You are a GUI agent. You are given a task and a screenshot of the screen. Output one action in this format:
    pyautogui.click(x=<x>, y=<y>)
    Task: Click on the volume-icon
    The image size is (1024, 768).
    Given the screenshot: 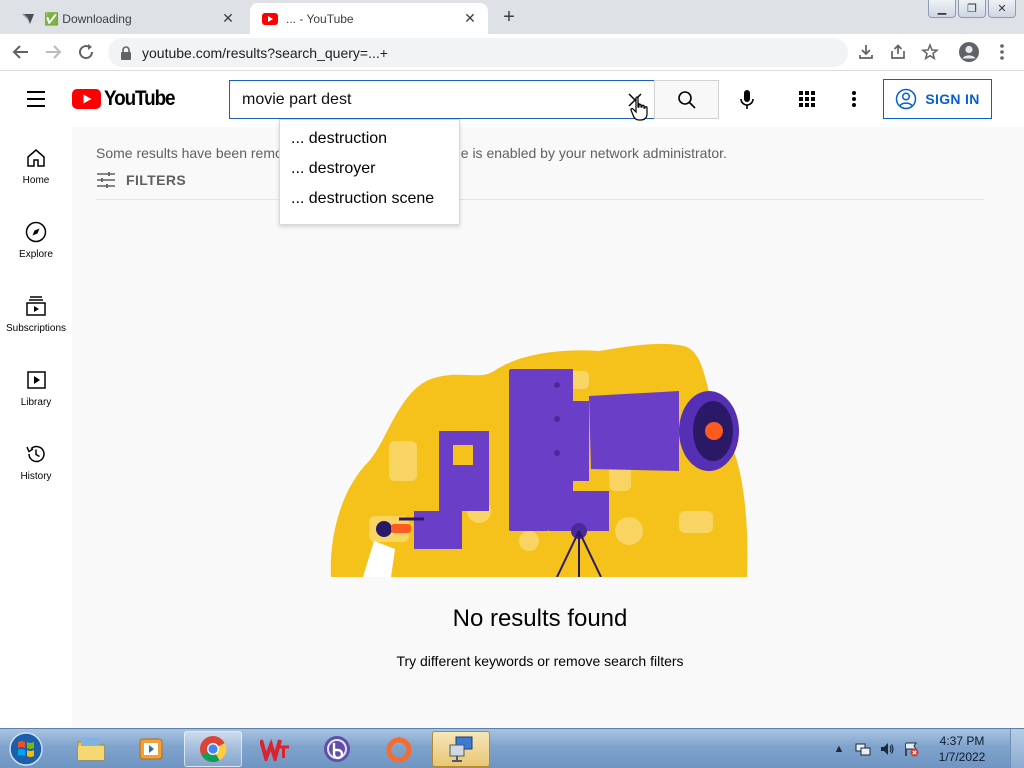 What is the action you would take?
    pyautogui.click(x=887, y=749)
    